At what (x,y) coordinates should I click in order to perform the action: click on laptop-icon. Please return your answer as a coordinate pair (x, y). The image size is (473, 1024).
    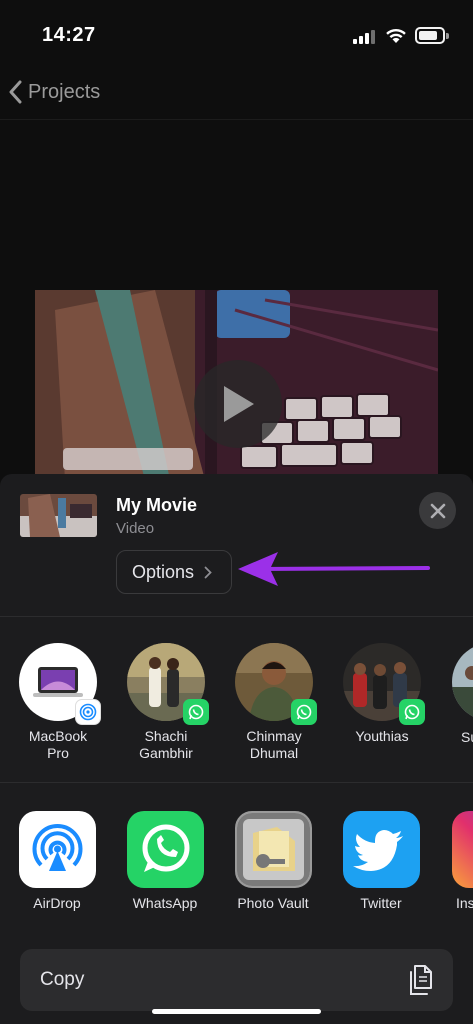
    Looking at the image, I should click on (58, 682).